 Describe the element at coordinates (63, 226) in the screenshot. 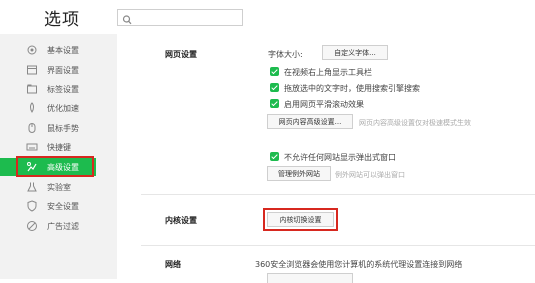

I see `sidebar-item-label: 广告过滤` at that location.